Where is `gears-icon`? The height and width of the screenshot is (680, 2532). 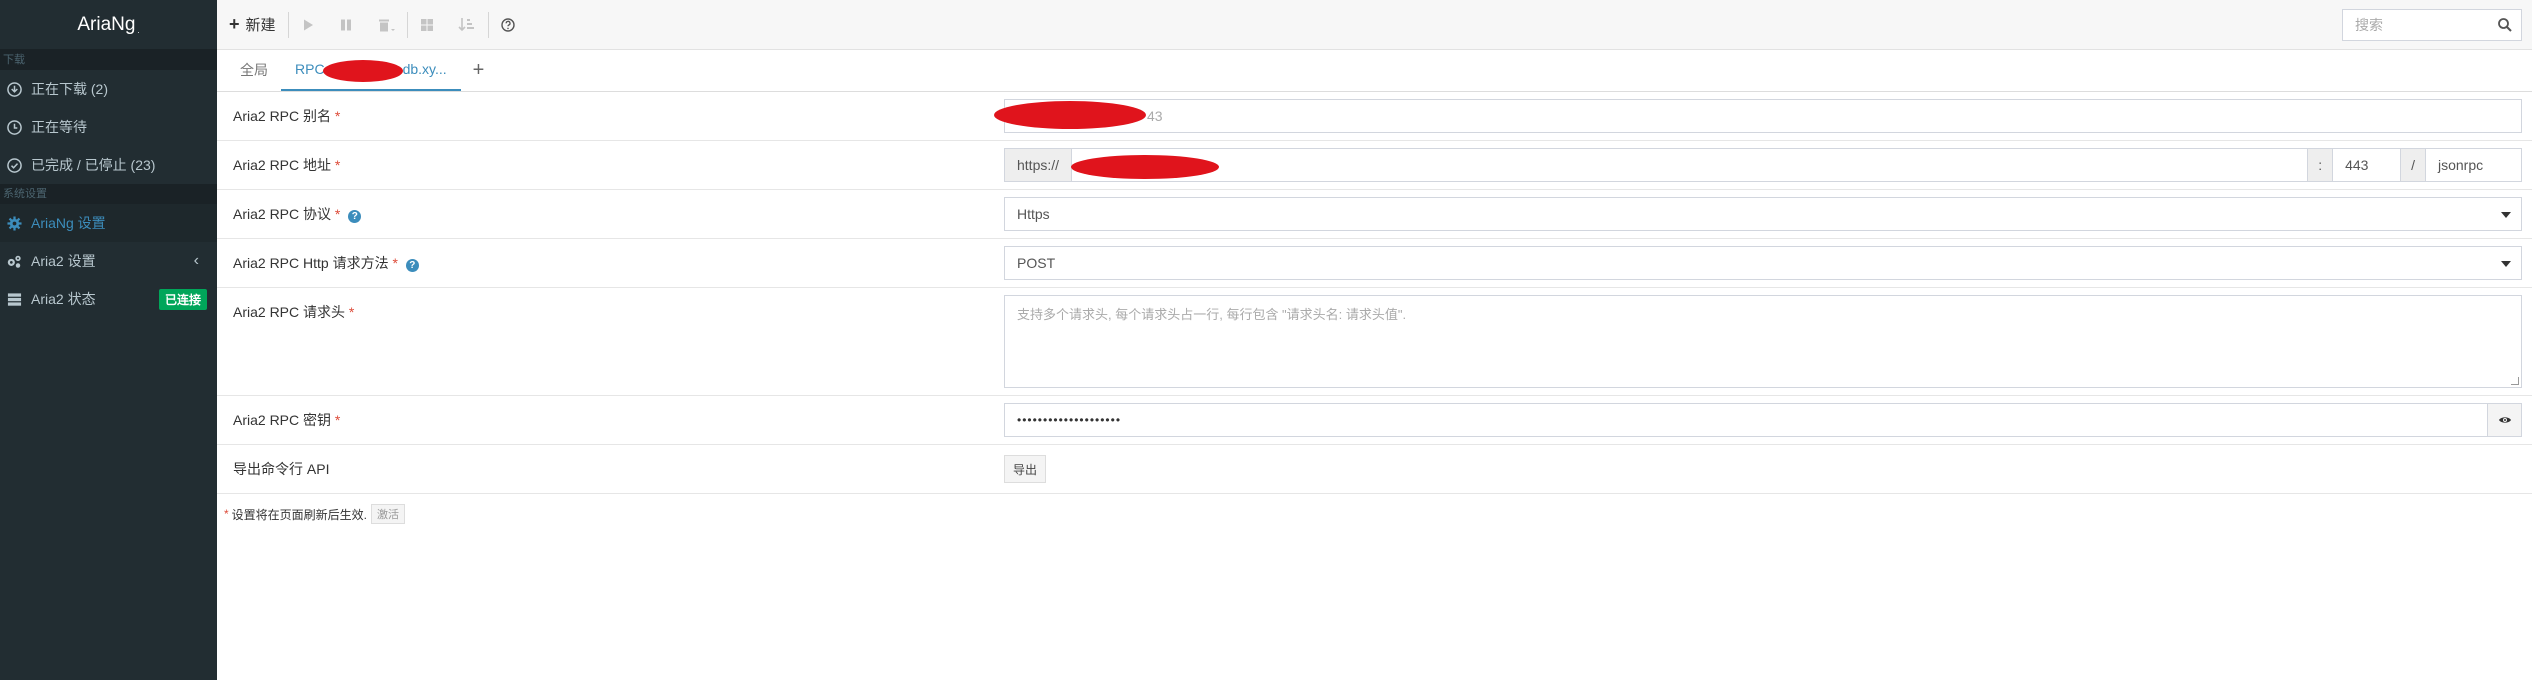 gears-icon is located at coordinates (14, 261).